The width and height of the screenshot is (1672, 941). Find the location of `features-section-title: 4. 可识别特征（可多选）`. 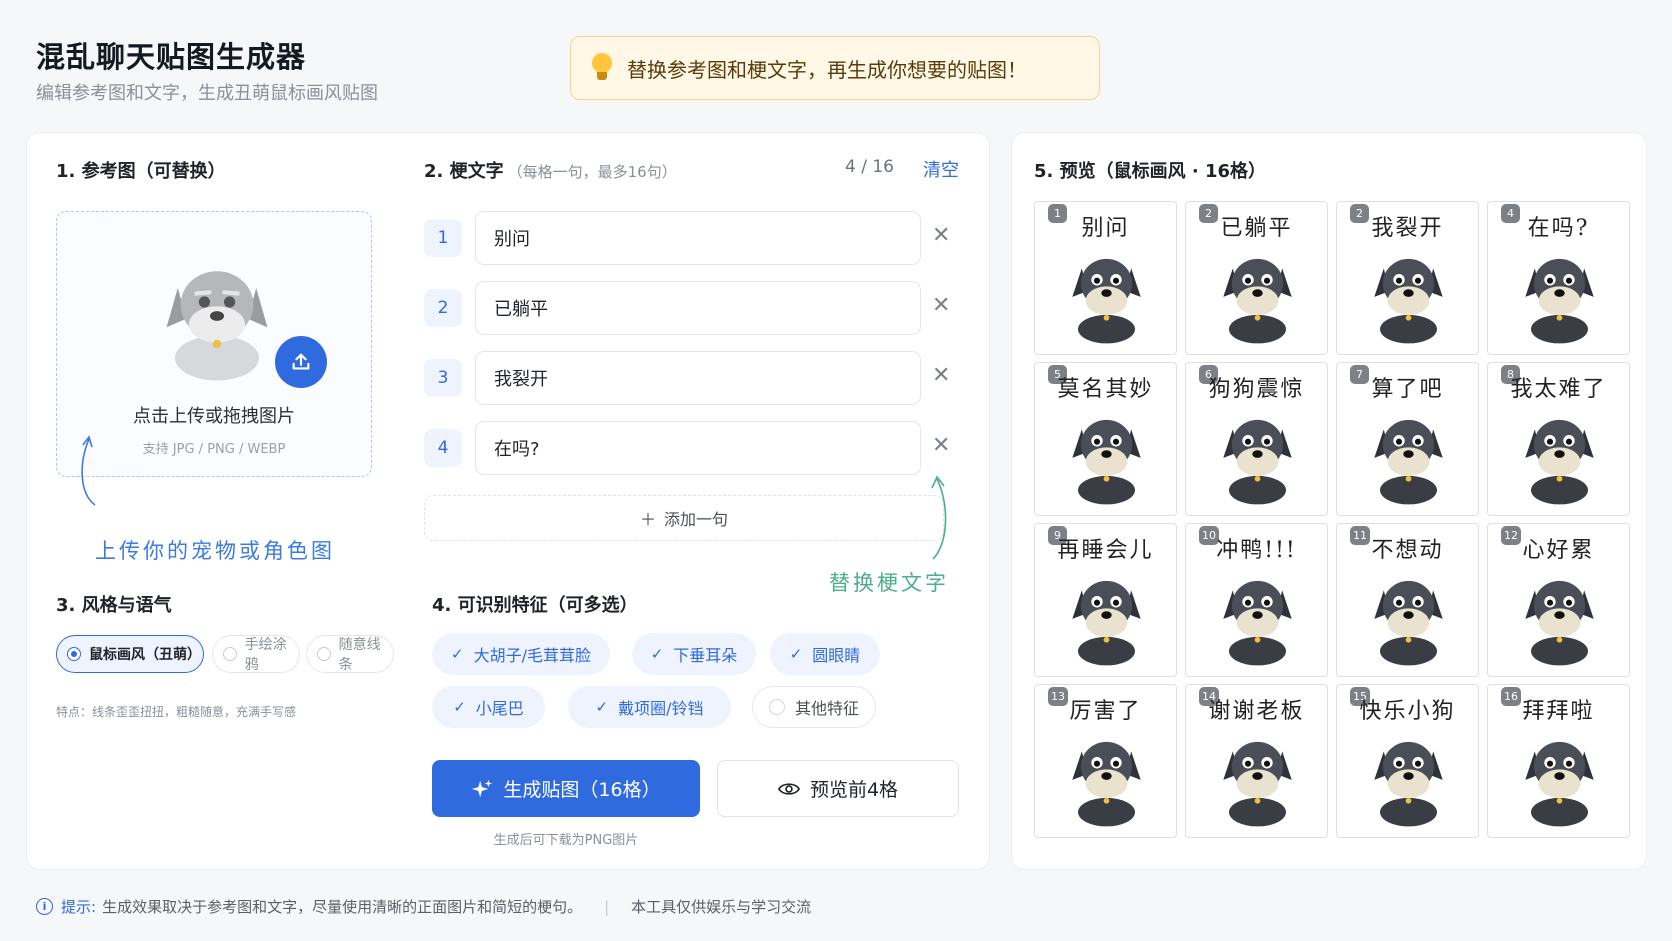

features-section-title: 4. 可识别特征（可多选） is located at coordinates (535, 605).